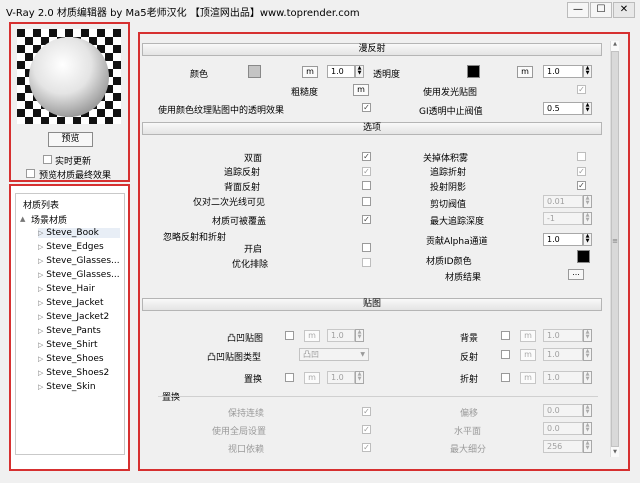 The height and width of the screenshot is (483, 640). Describe the element at coordinates (528, 378) in the screenshot. I see `refraction-map-button: m` at that location.